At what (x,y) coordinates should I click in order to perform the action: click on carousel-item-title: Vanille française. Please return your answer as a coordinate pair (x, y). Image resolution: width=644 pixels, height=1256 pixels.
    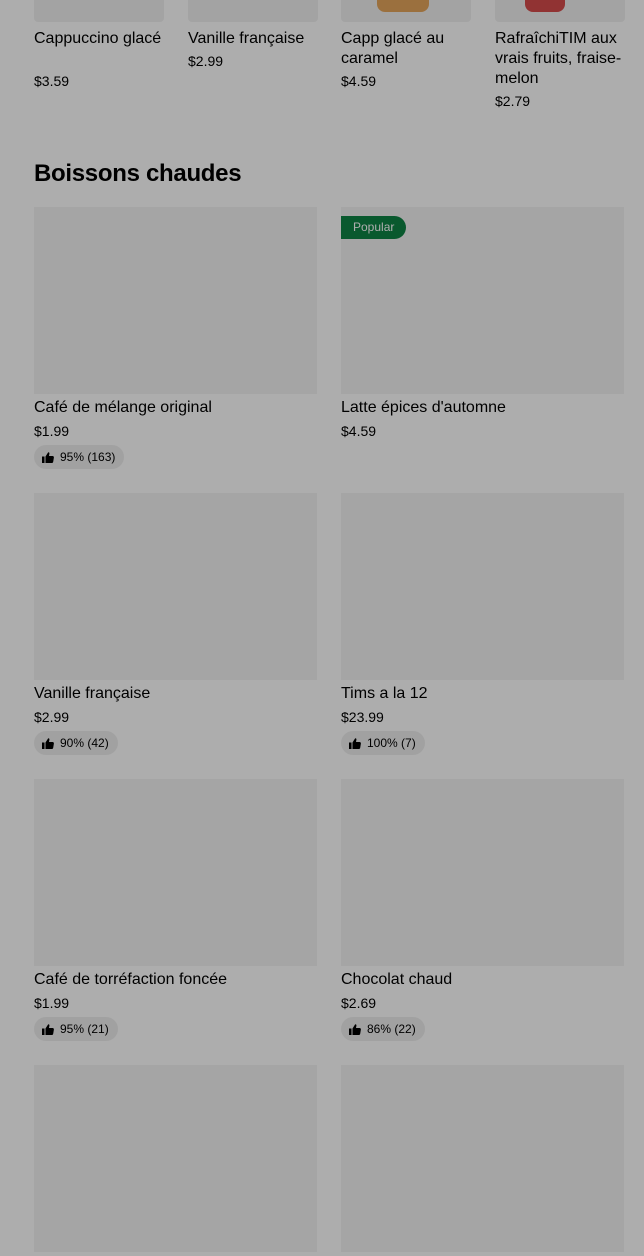
    Looking at the image, I should click on (246, 38).